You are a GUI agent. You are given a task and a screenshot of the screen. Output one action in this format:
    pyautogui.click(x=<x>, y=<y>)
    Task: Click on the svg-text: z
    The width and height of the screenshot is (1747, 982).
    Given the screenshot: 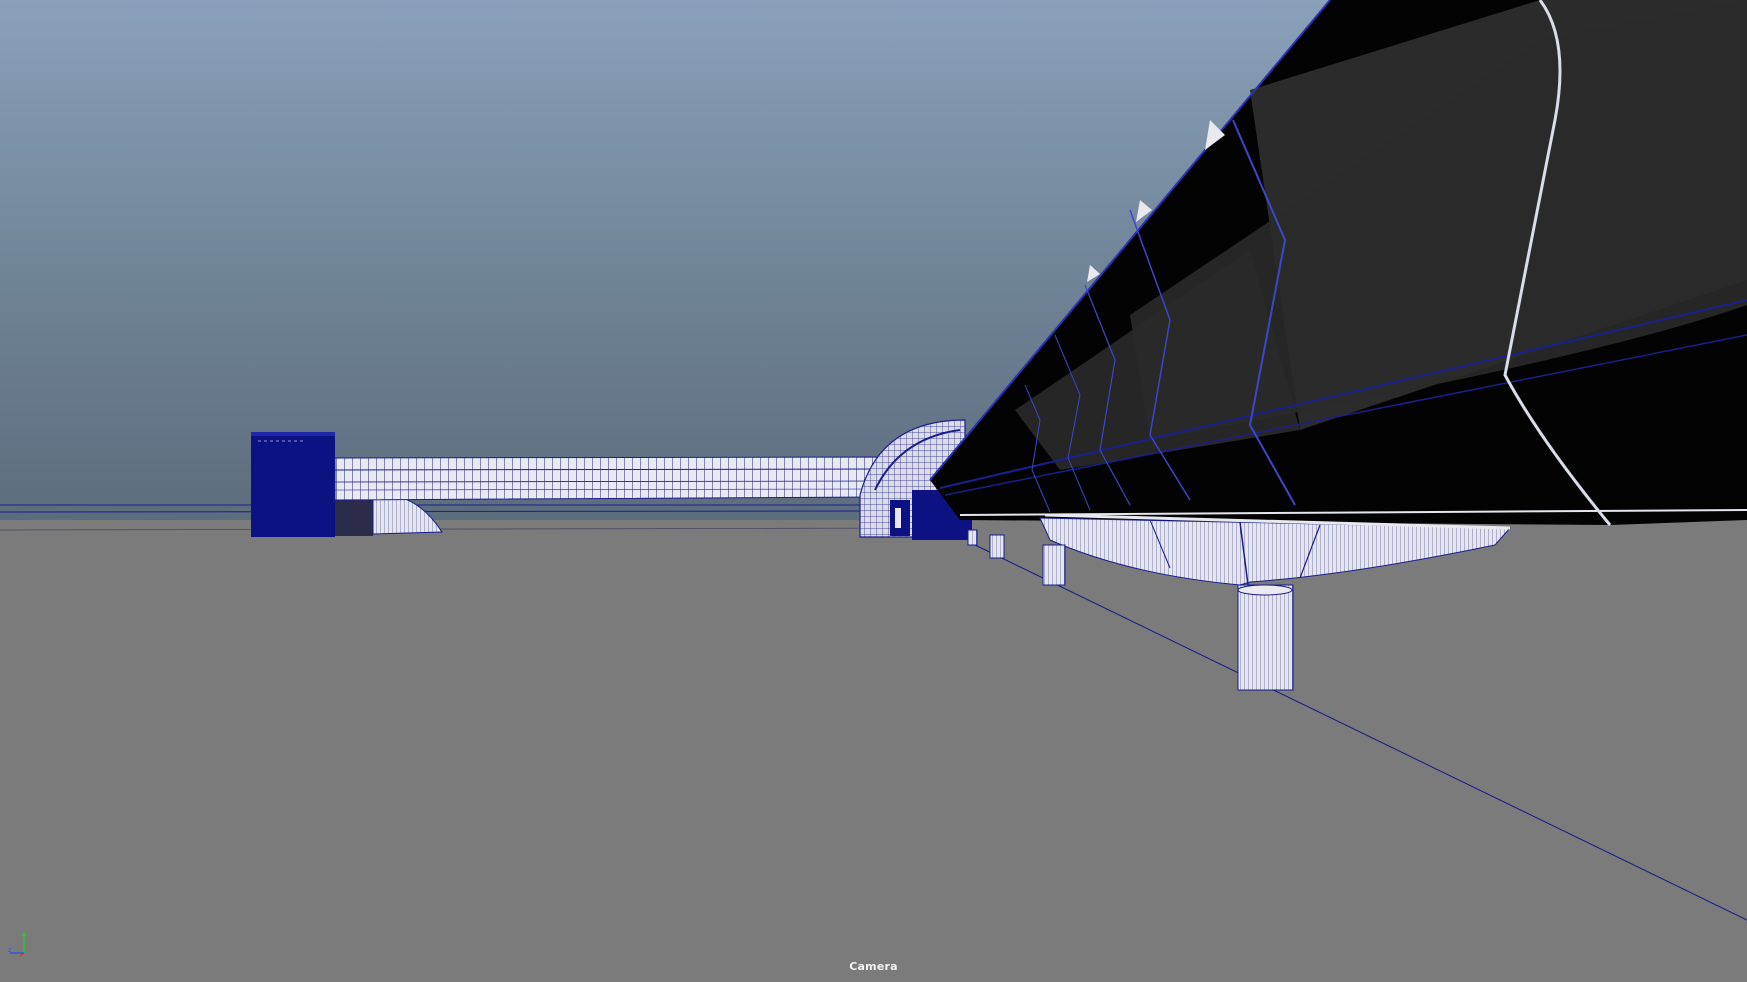 What is the action you would take?
    pyautogui.click(x=9, y=950)
    